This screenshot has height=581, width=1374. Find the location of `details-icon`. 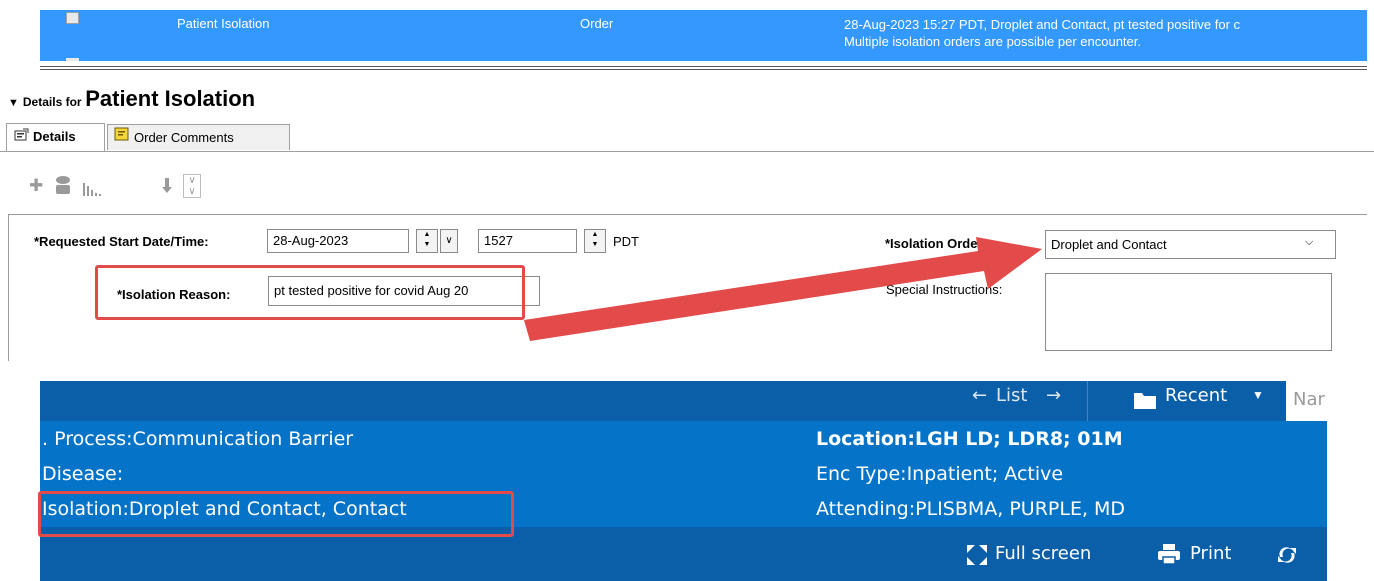

details-icon is located at coordinates (21, 137).